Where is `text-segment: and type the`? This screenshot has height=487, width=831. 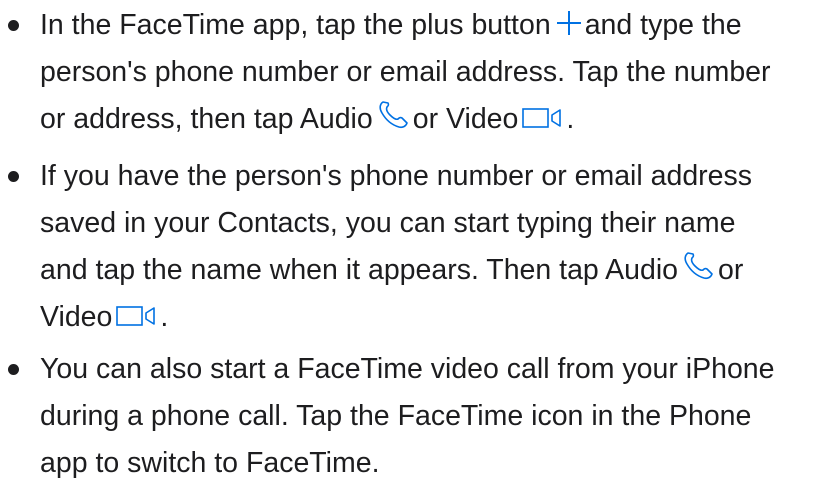
text-segment: and type the is located at coordinates (663, 25).